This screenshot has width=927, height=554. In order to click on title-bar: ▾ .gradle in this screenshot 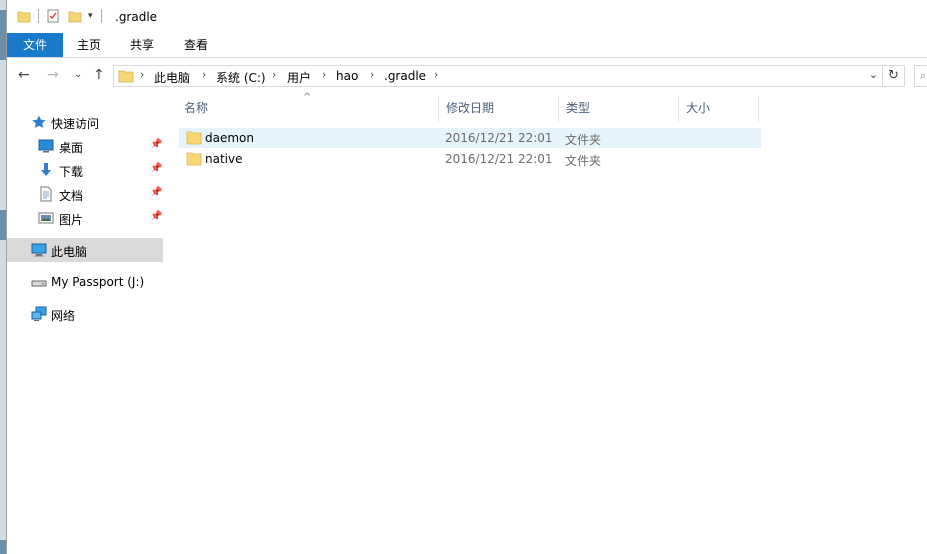, I will do `click(467, 16)`.